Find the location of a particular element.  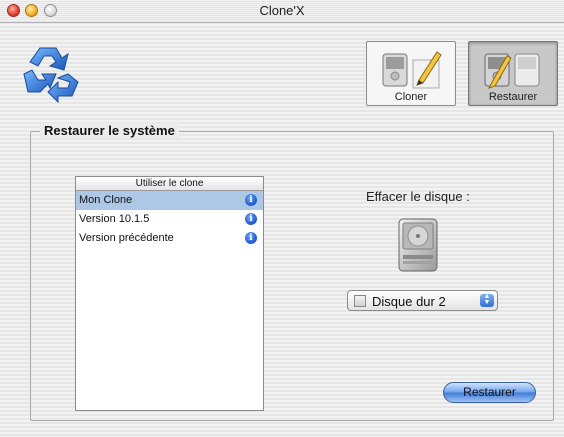

clone-list-header: Utiliser le clone is located at coordinates (169, 184).